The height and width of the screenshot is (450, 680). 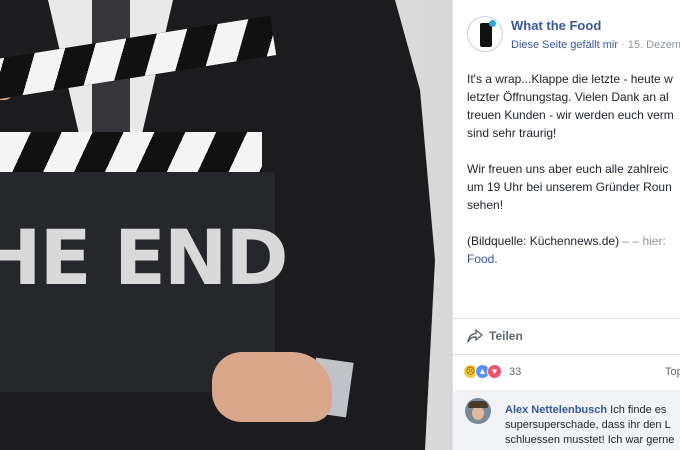 I want to click on photo-hand-right, so click(x=272, y=387).